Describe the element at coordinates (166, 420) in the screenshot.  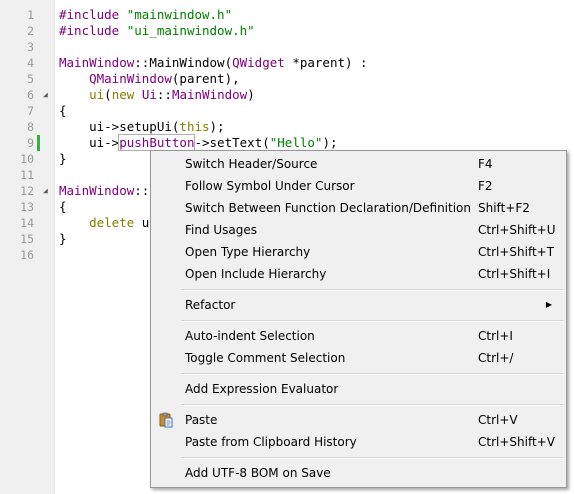
I see `paste-icon` at that location.